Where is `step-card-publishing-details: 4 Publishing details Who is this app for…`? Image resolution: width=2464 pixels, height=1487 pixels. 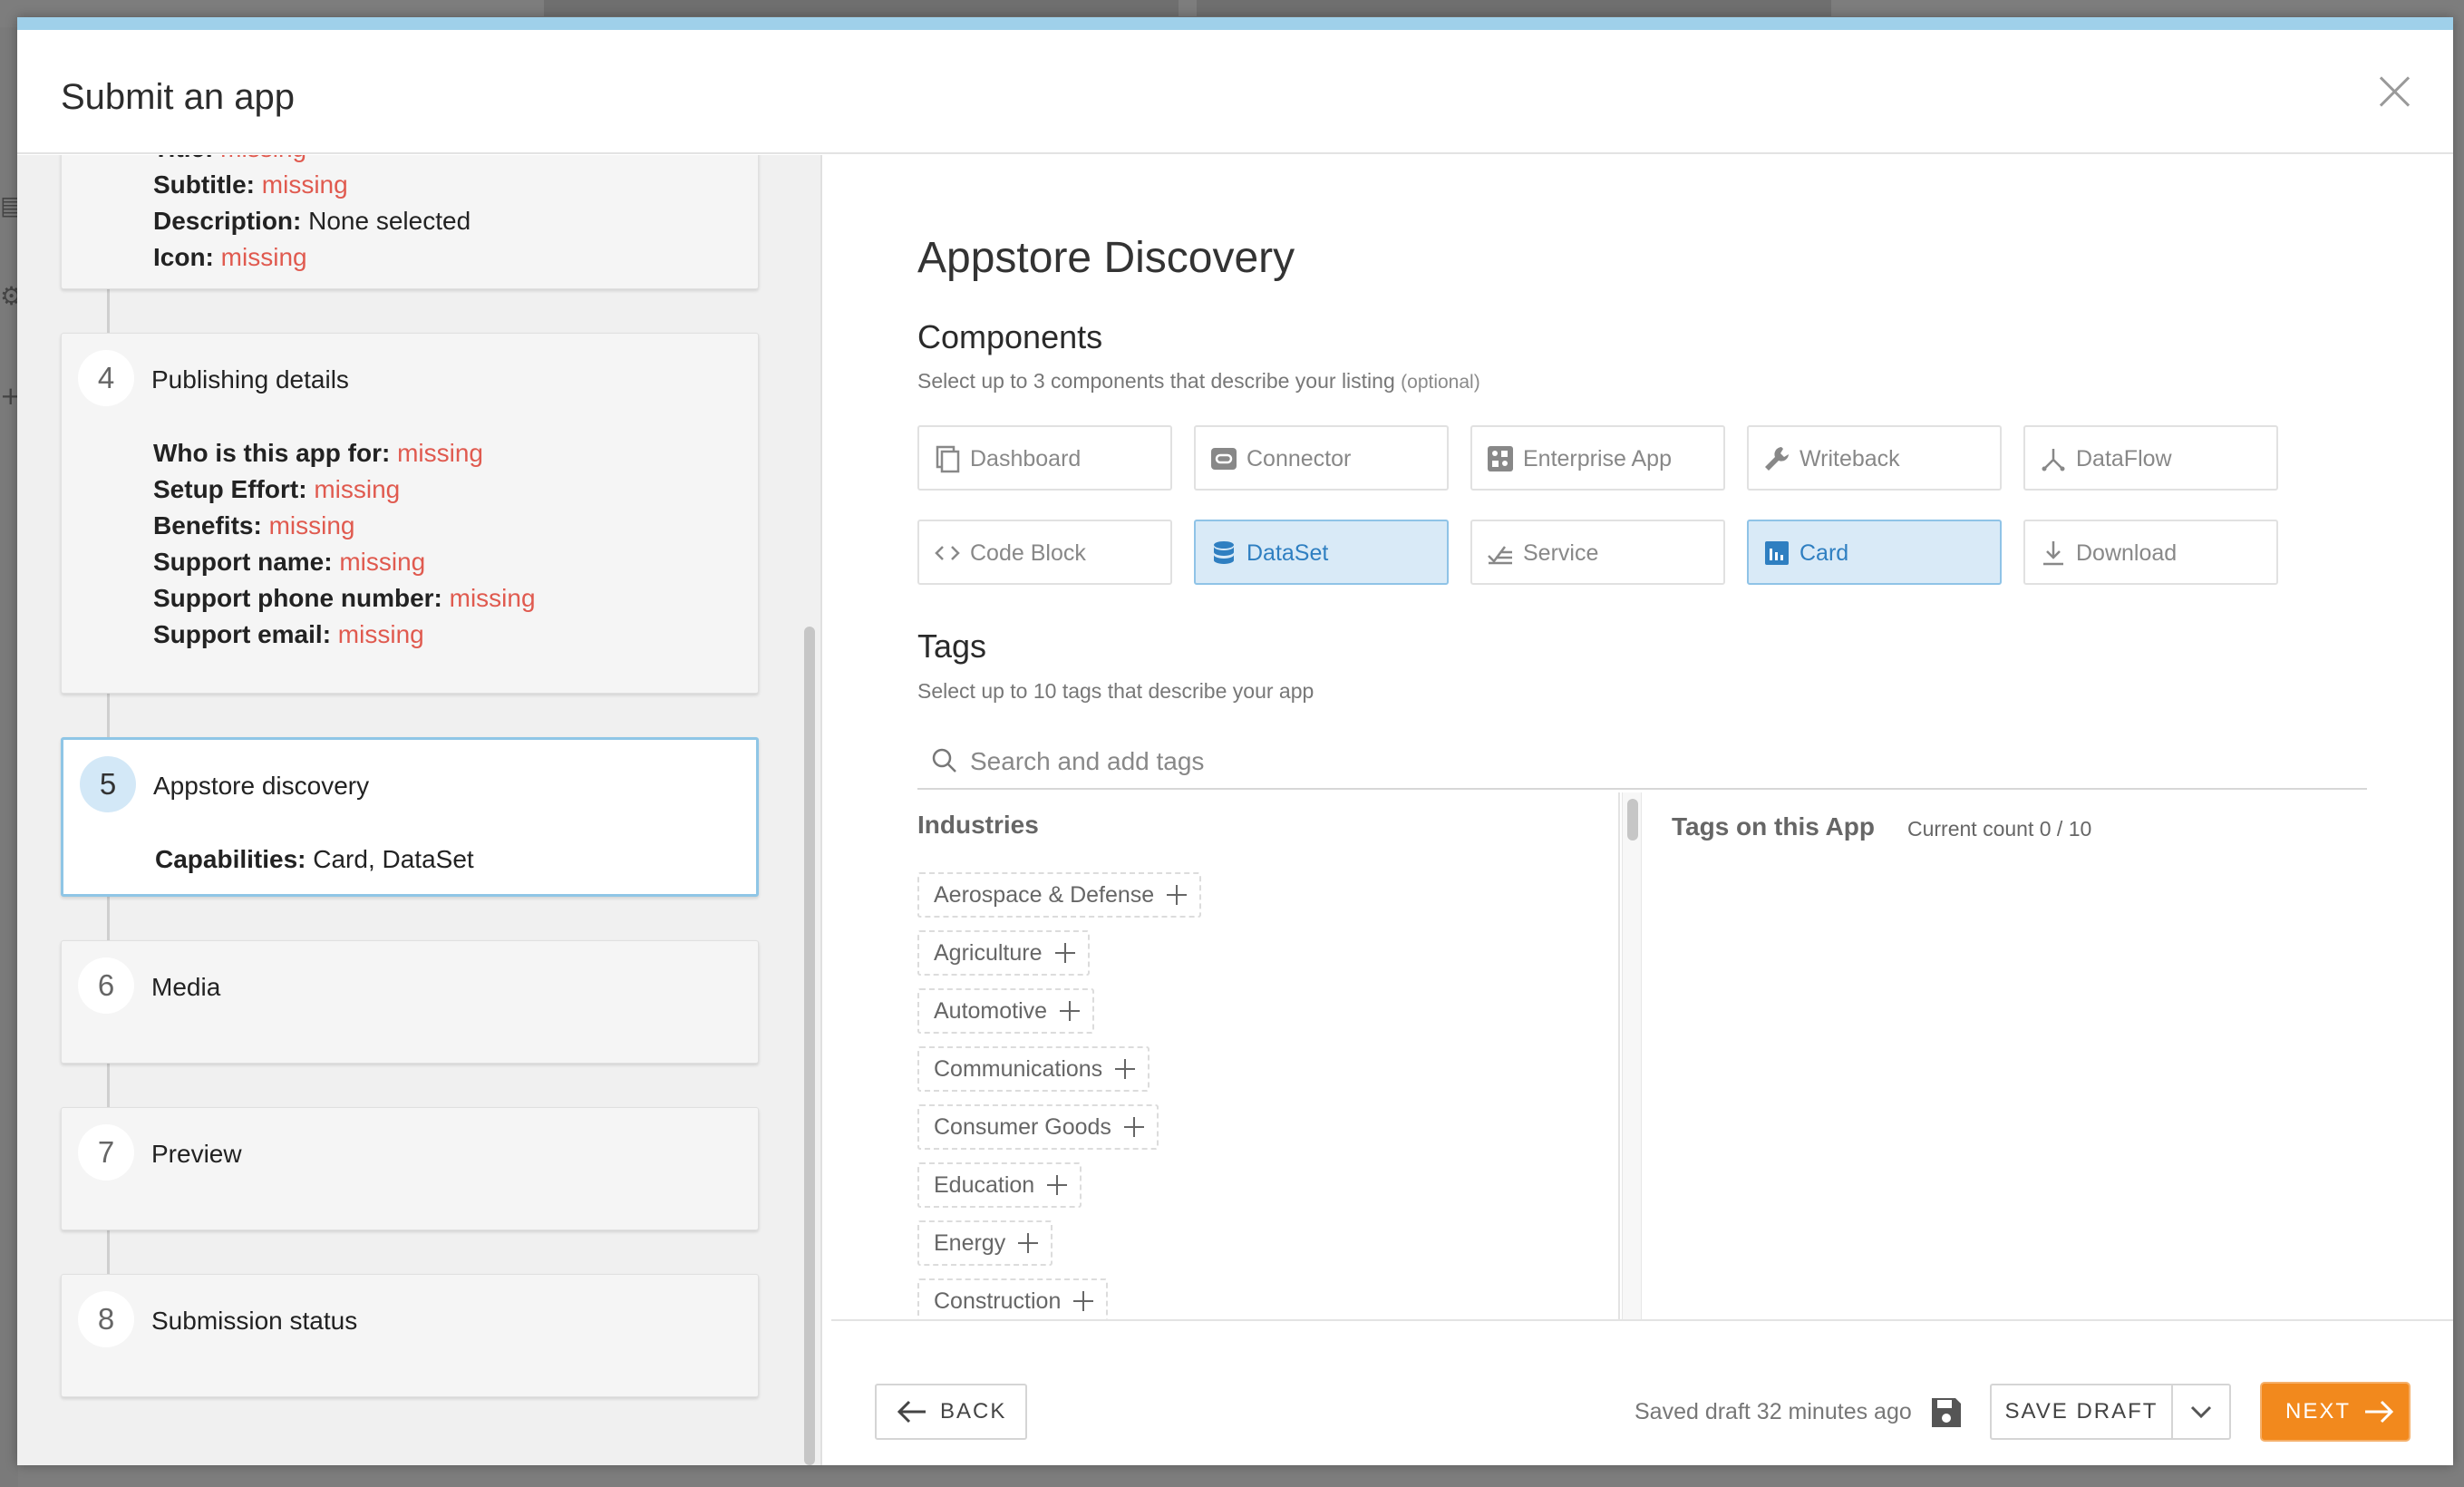
step-card-publishing-details: 4 Publishing details Who is this app for… is located at coordinates (410, 513).